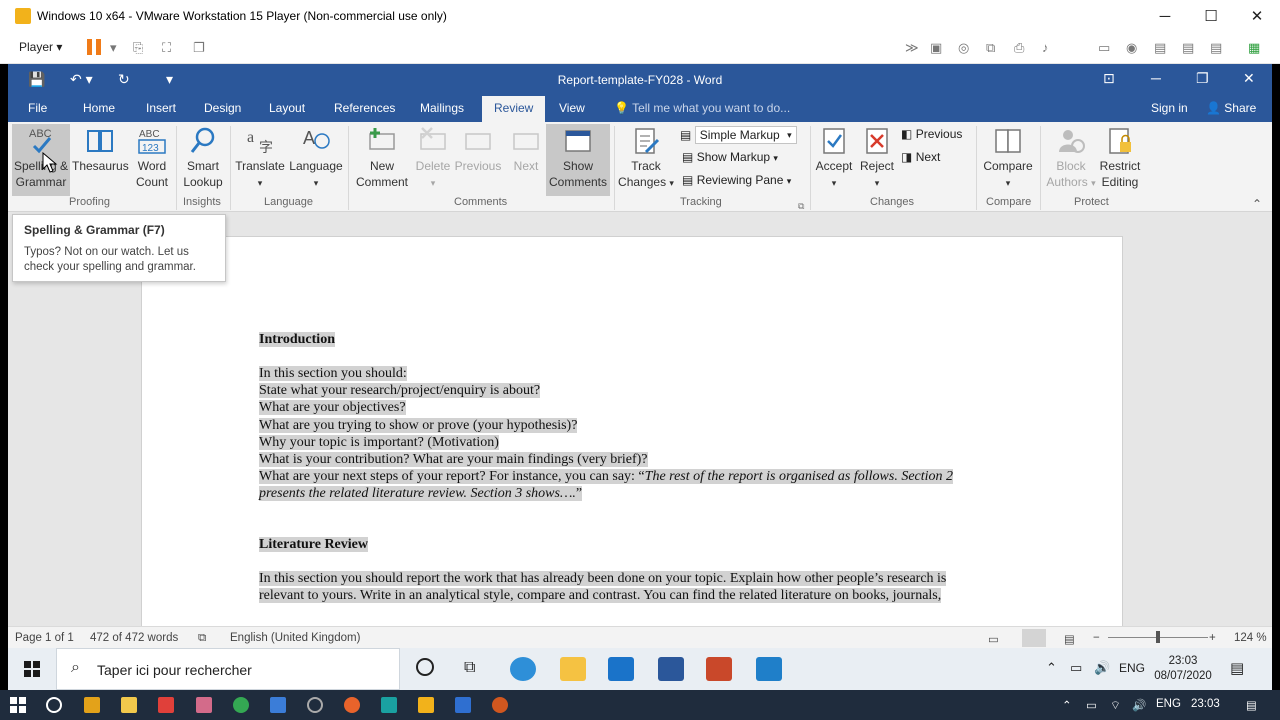 Image resolution: width=1280 pixels, height=720 pixels. Describe the element at coordinates (646, 158) in the screenshot. I see `track-changes-button: Track Changes ▾` at that location.